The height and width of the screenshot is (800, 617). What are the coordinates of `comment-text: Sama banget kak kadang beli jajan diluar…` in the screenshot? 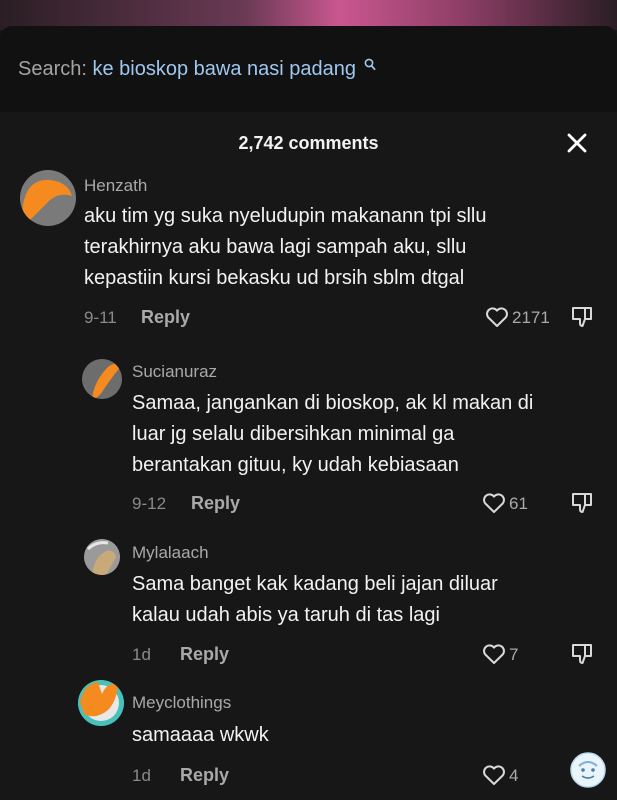 It's located at (315, 599).